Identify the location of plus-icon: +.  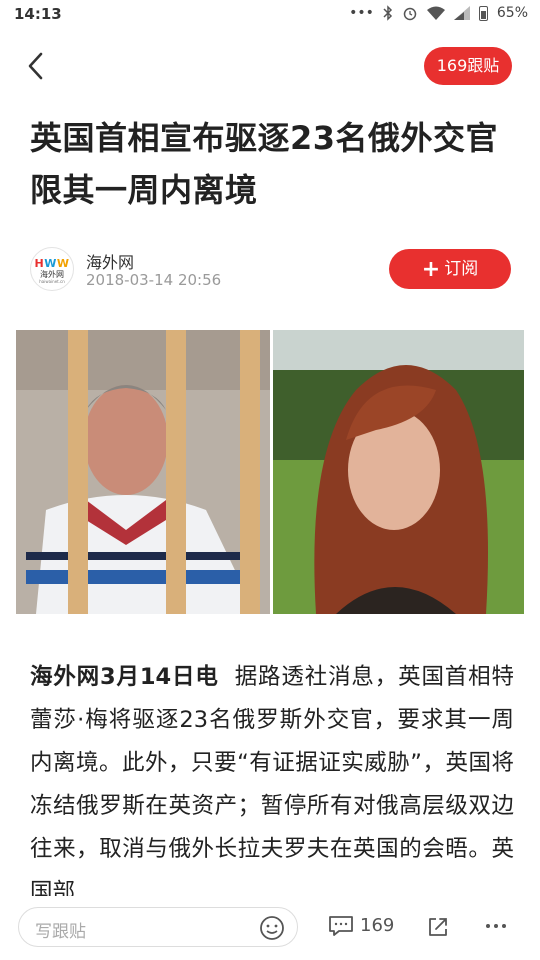
(431, 269).